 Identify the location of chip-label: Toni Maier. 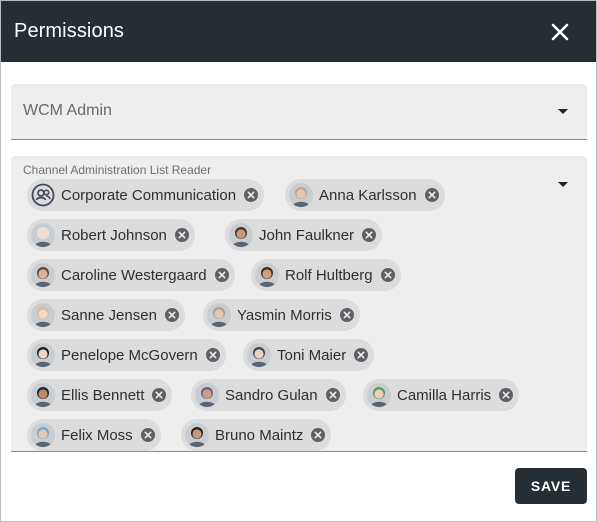
(312, 355).